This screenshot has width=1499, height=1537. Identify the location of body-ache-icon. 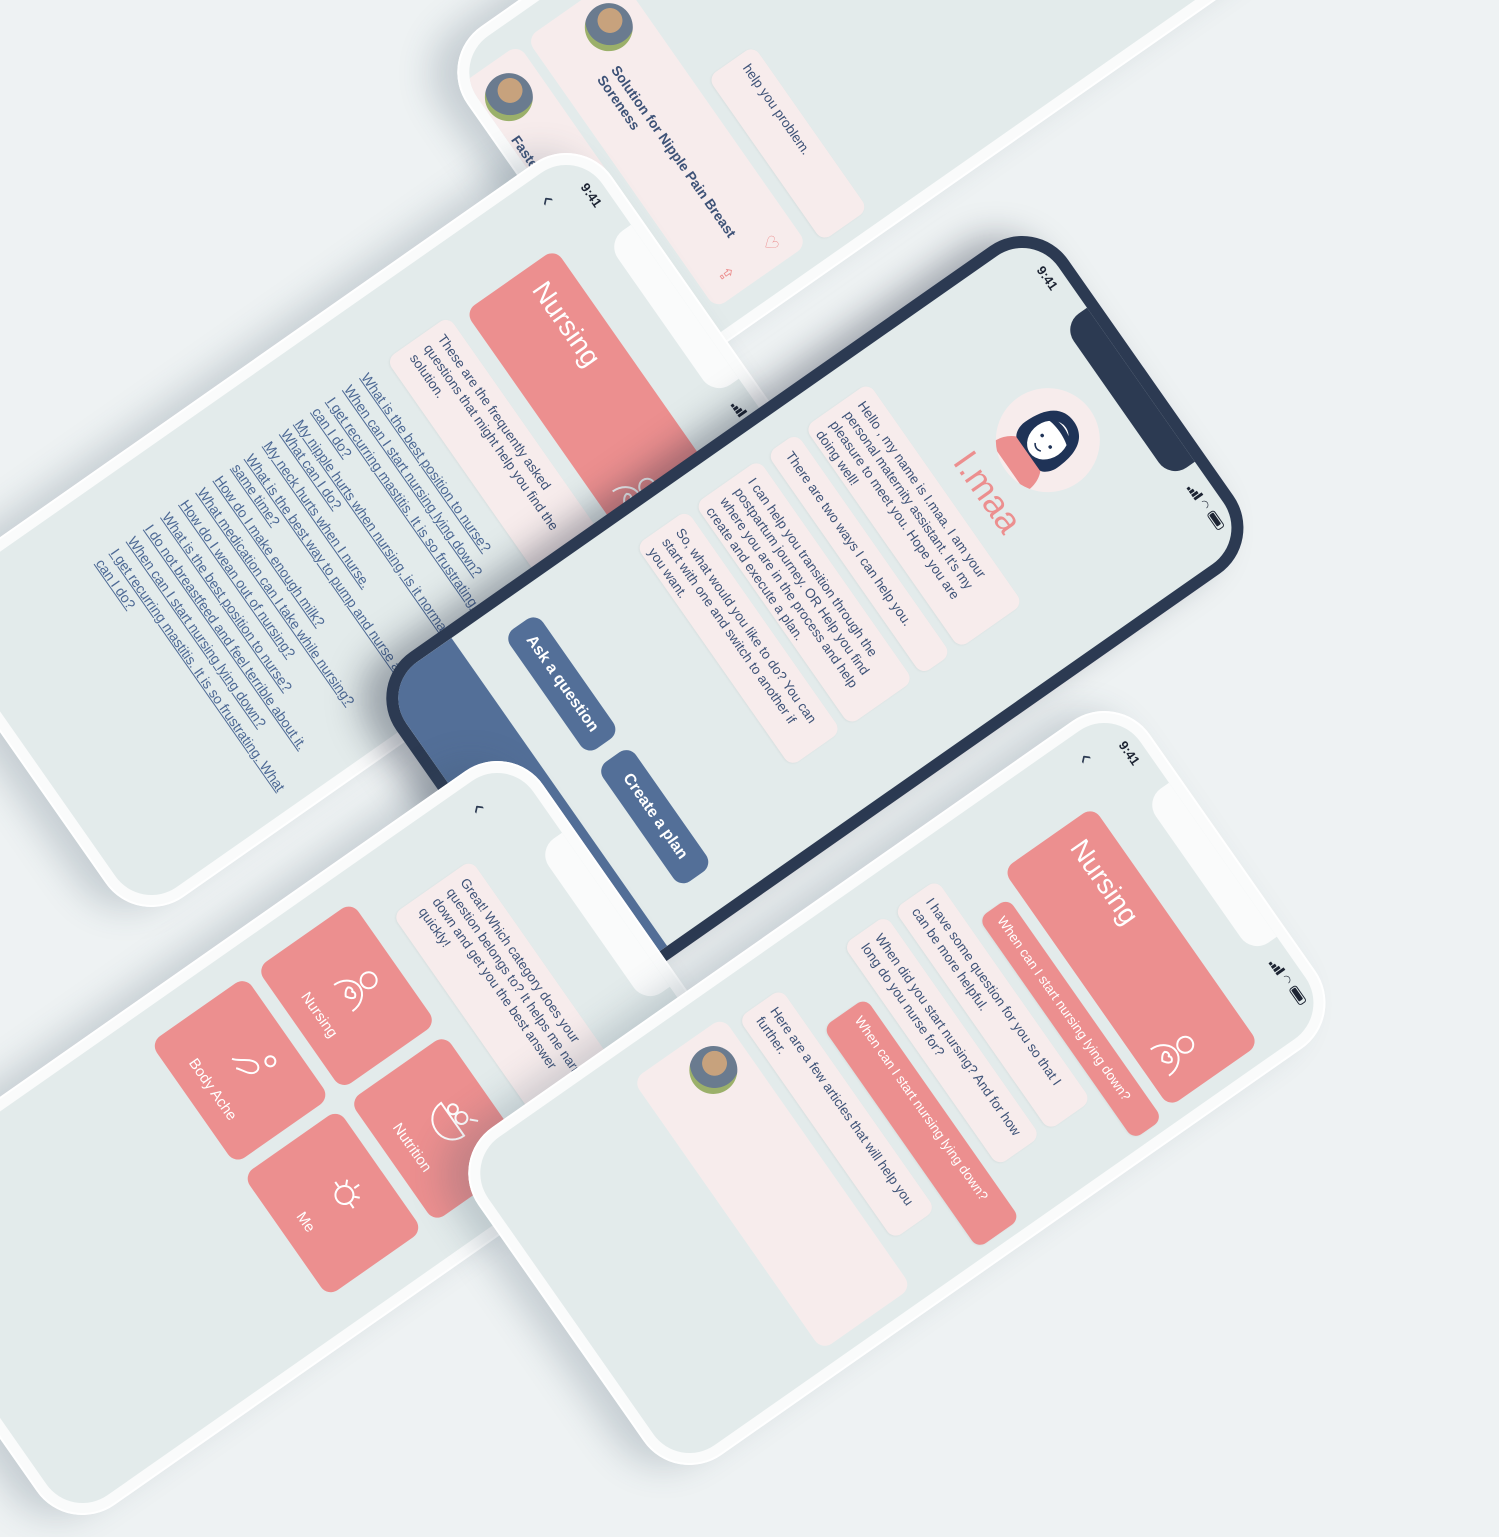
(254, 1065).